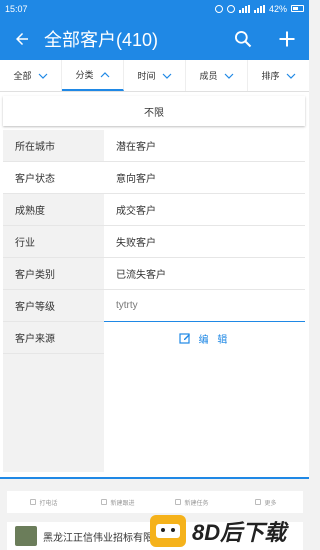 Image resolution: width=320 pixels, height=550 pixels. I want to click on edit-icon, so click(184, 338).